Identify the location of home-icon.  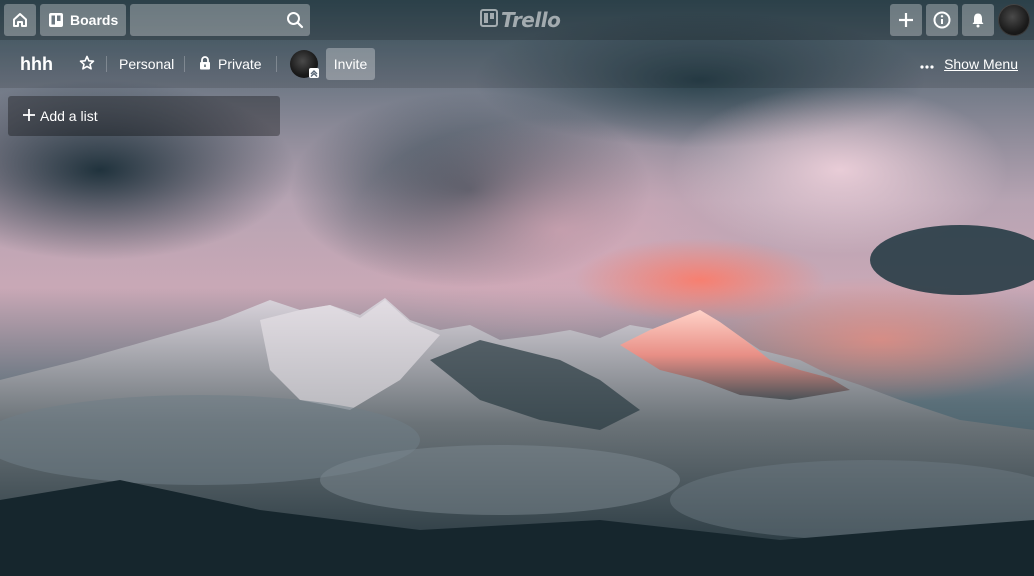
(20, 20).